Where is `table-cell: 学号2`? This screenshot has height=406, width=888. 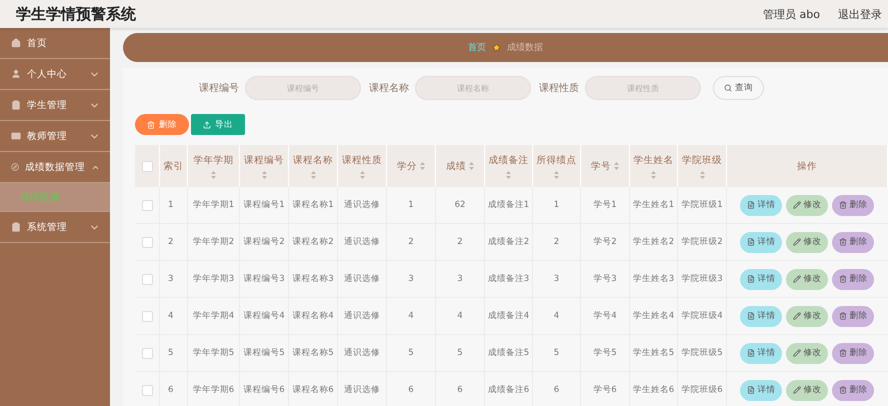 table-cell: 学号2 is located at coordinates (605, 242).